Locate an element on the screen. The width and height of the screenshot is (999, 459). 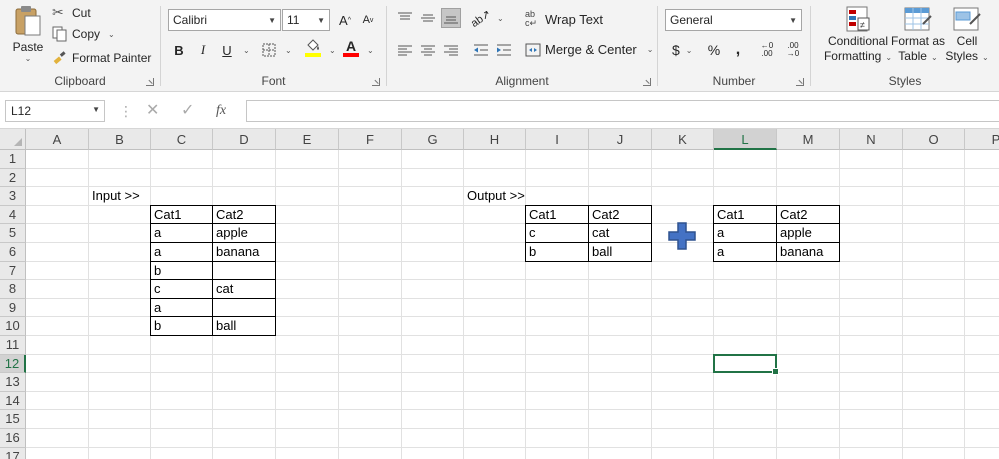
shrink-font-button: Av is located at coordinates (368, 20).